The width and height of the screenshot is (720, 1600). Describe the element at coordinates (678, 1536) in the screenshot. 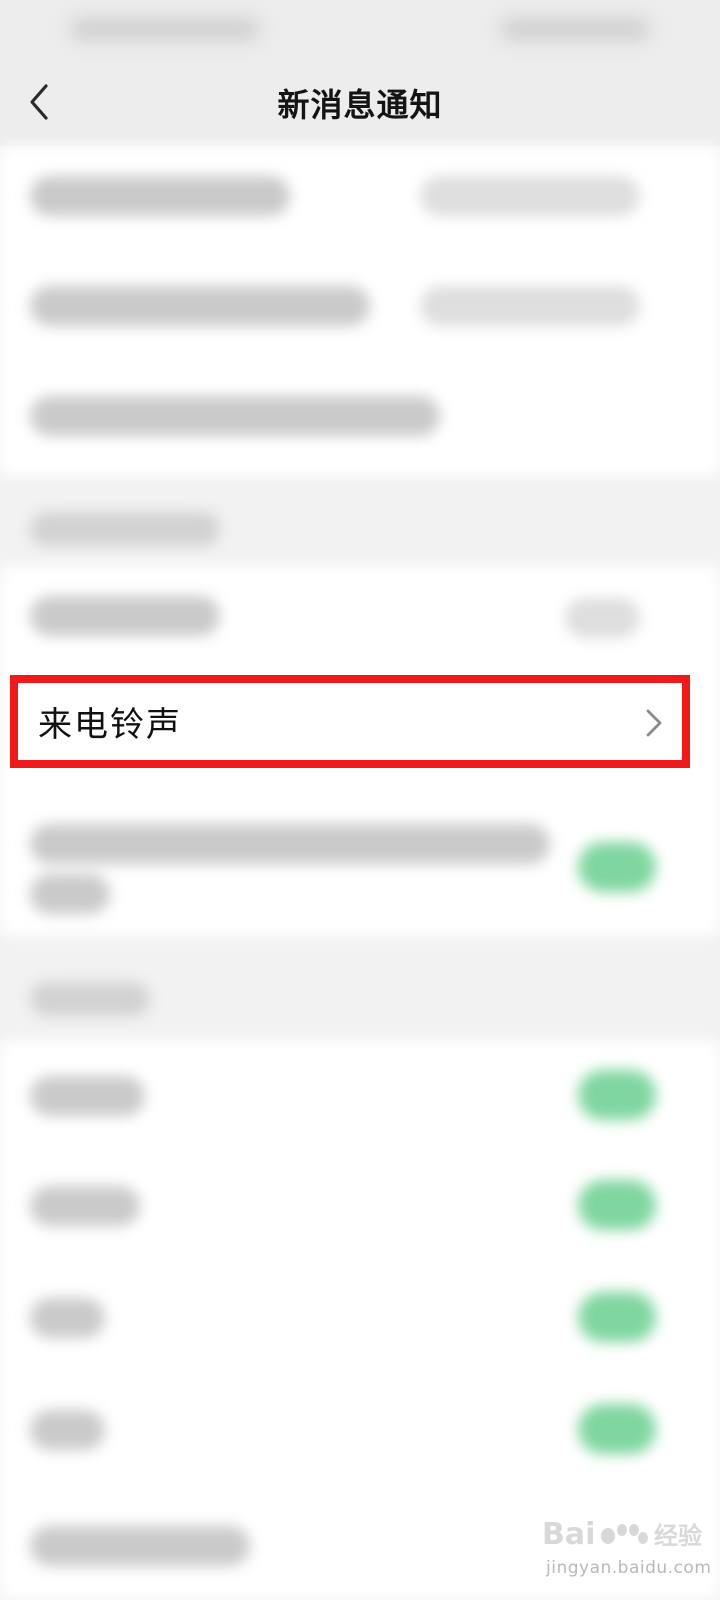

I see `svg-text: 经验` at that location.